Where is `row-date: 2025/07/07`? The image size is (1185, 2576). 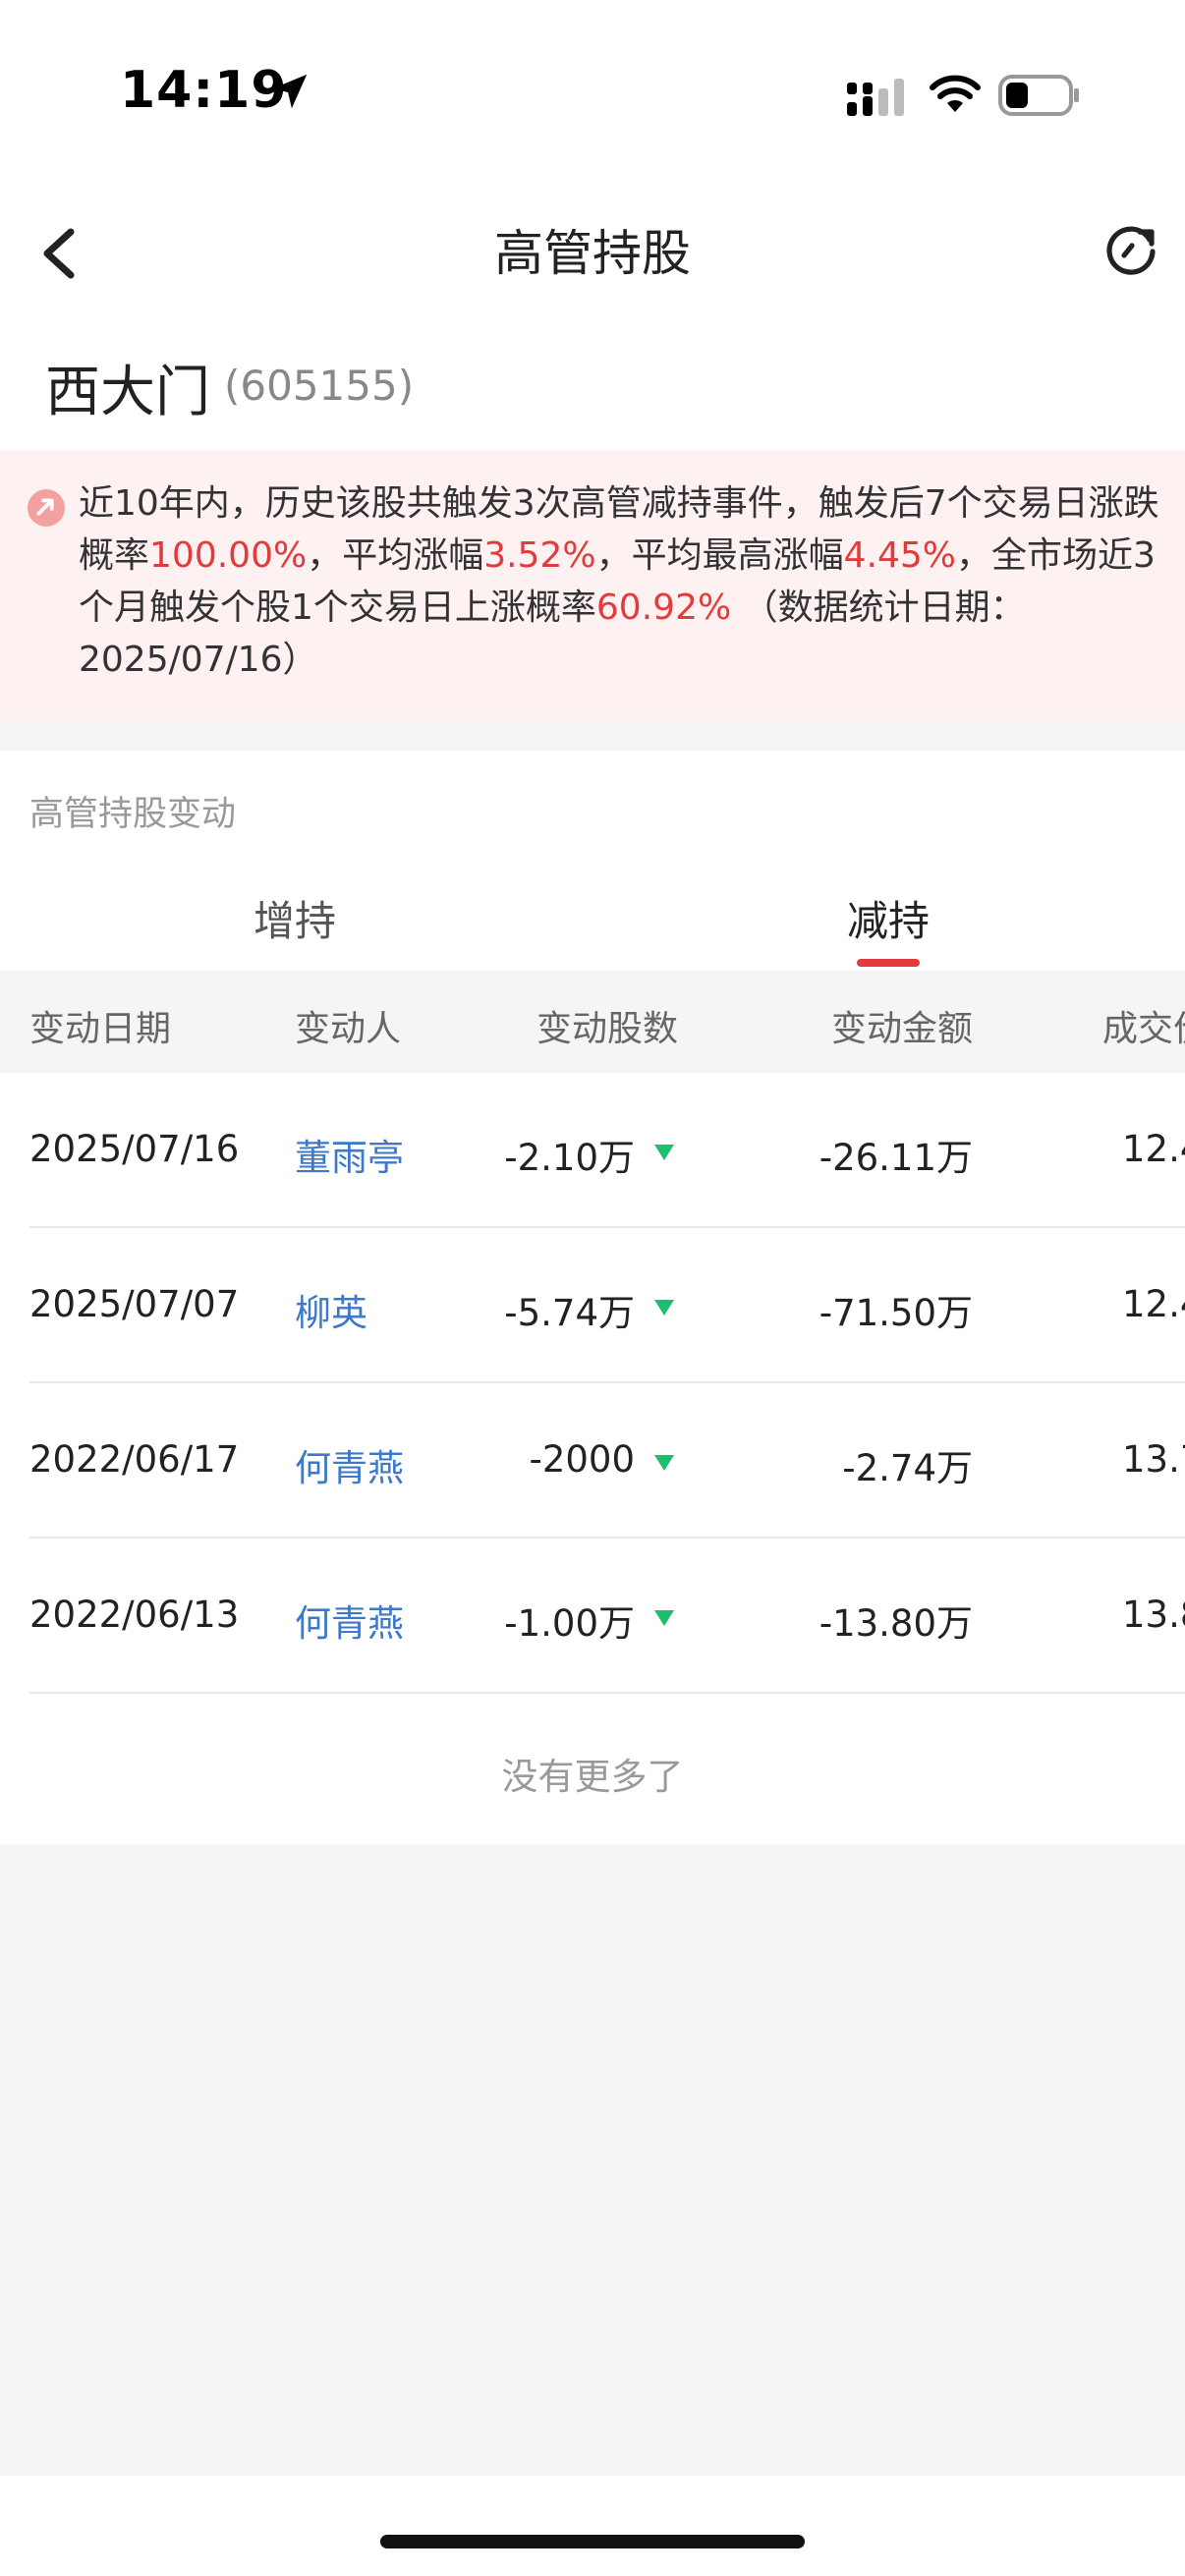 row-date: 2025/07/07 is located at coordinates (135, 1304).